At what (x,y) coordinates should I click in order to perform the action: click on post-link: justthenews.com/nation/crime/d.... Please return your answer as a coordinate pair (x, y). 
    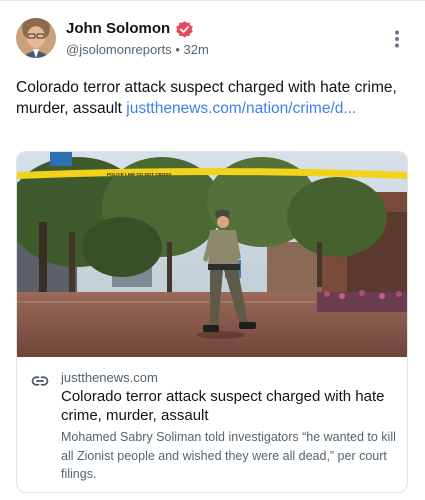
    Looking at the image, I should click on (241, 108).